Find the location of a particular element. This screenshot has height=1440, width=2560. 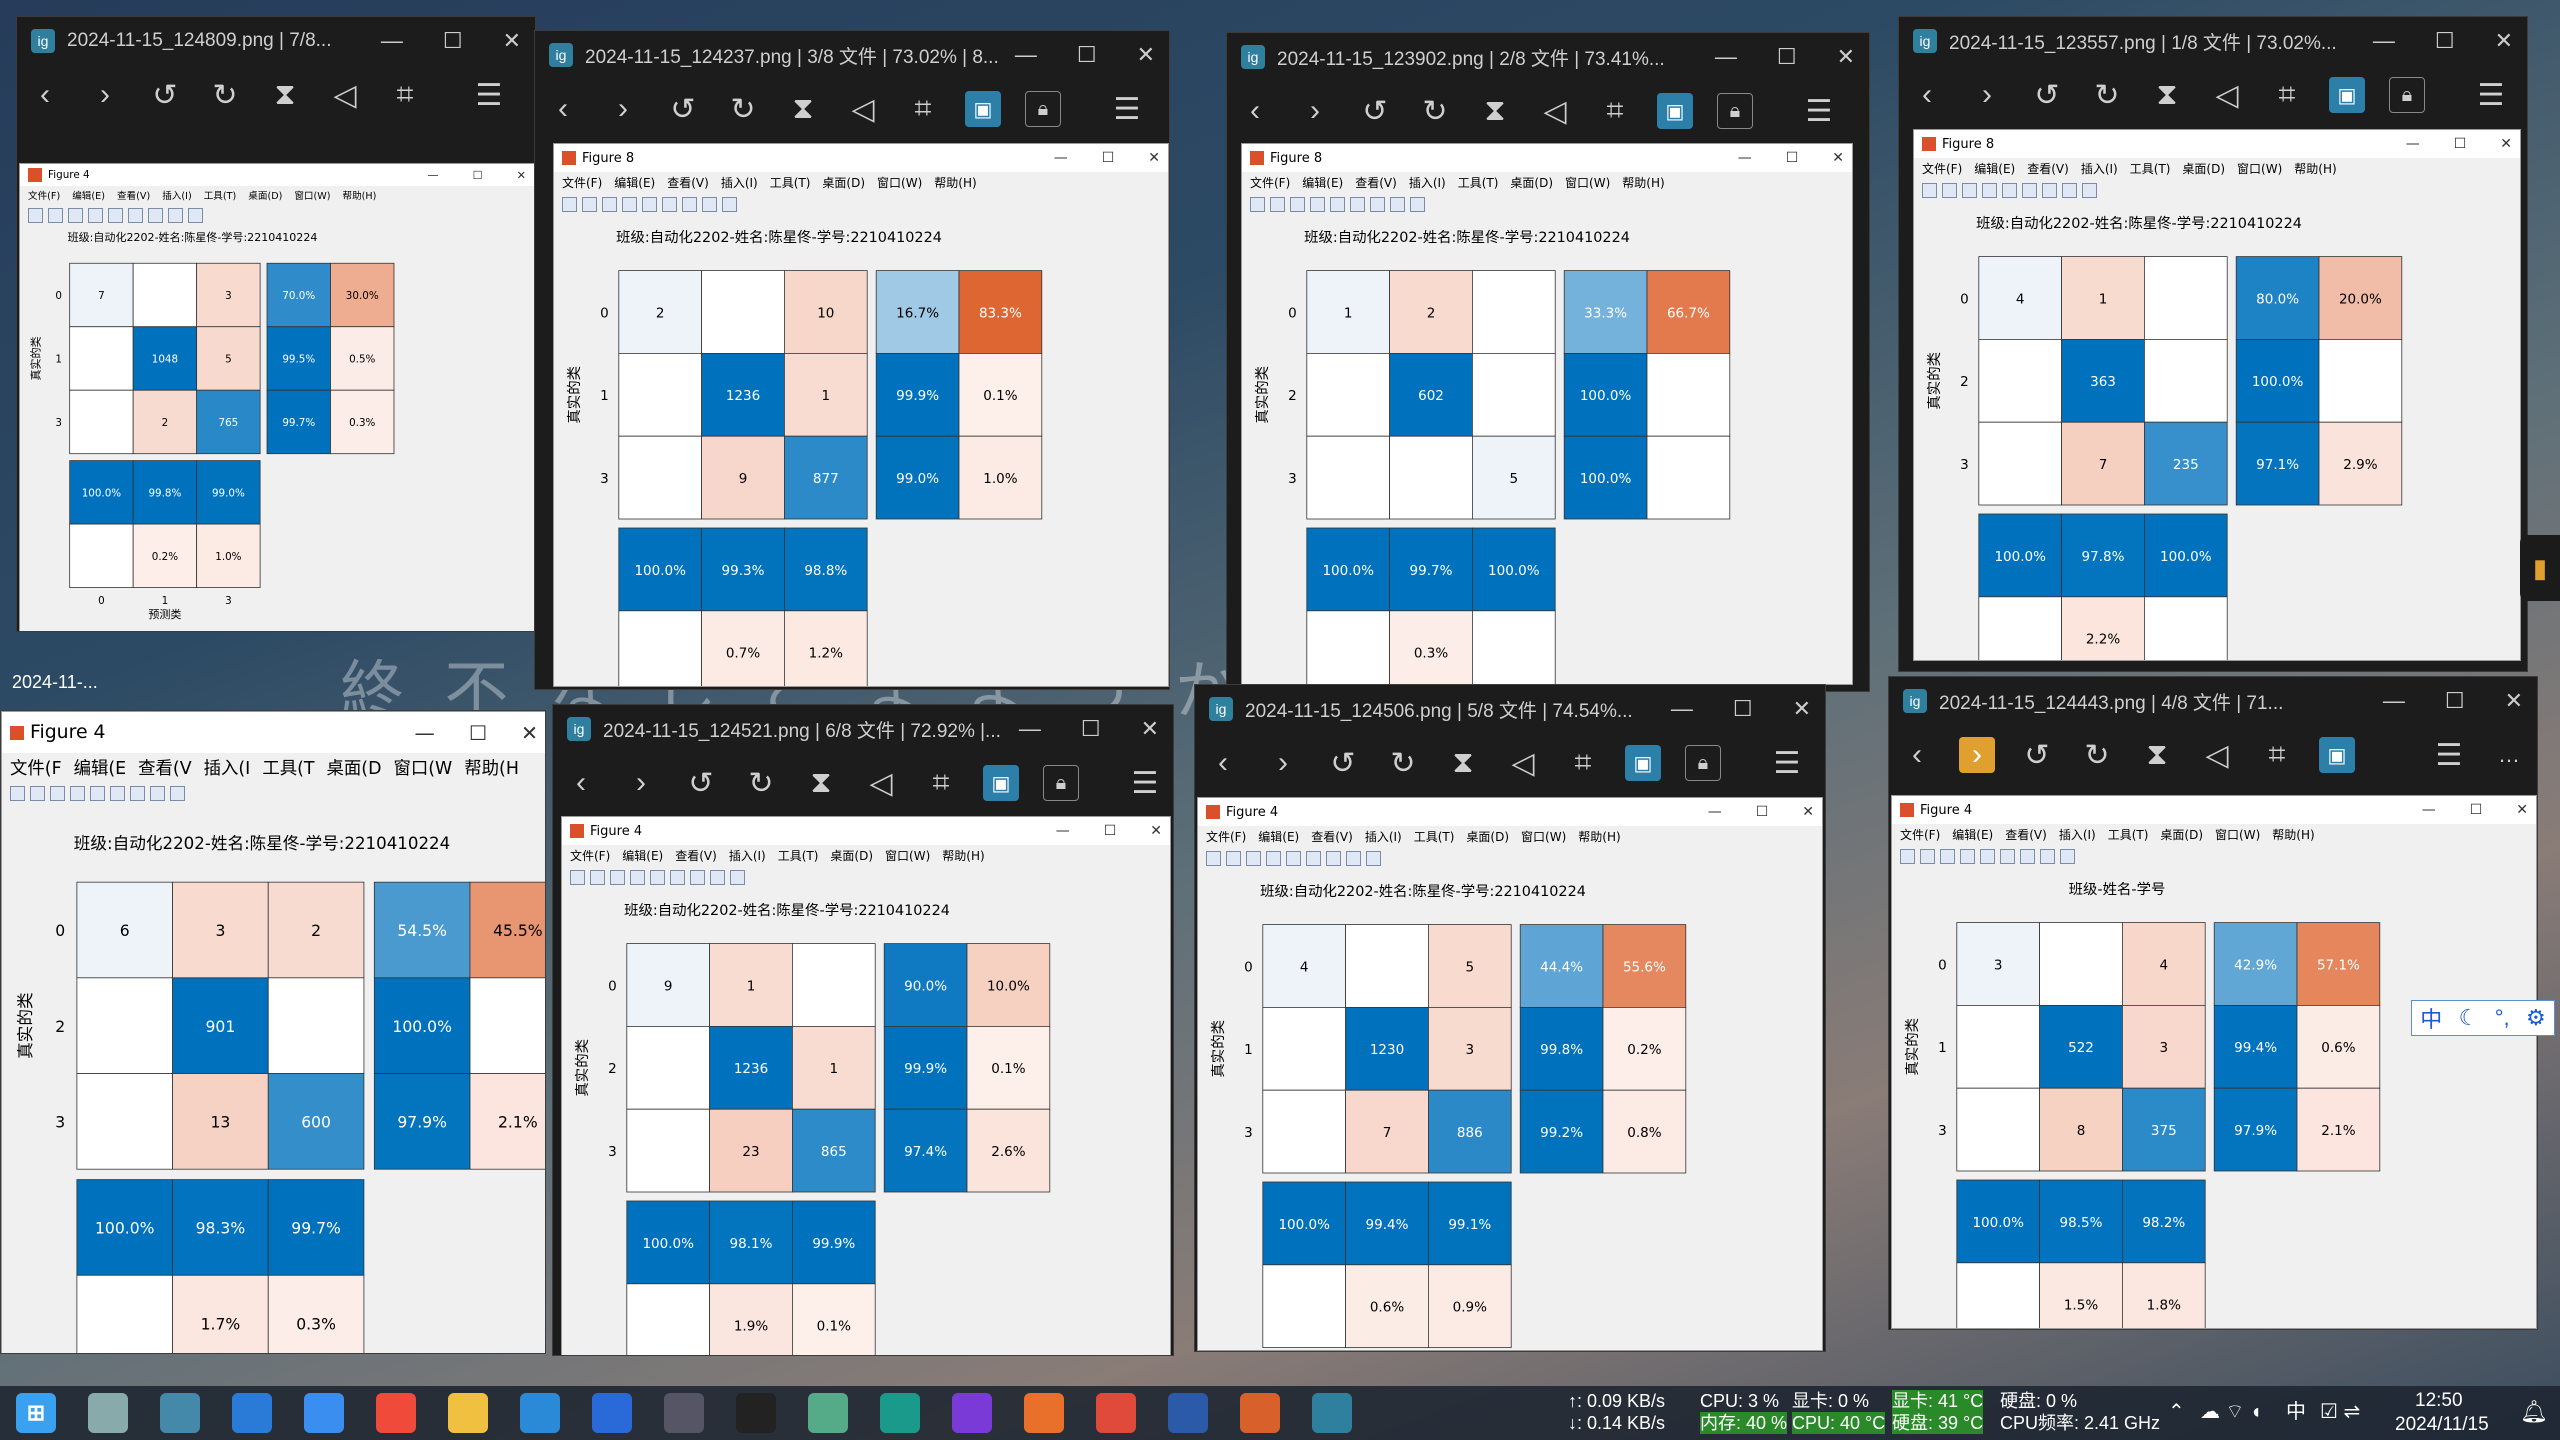

figure-maximize-icon: ☐ is located at coordinates (2460, 144).